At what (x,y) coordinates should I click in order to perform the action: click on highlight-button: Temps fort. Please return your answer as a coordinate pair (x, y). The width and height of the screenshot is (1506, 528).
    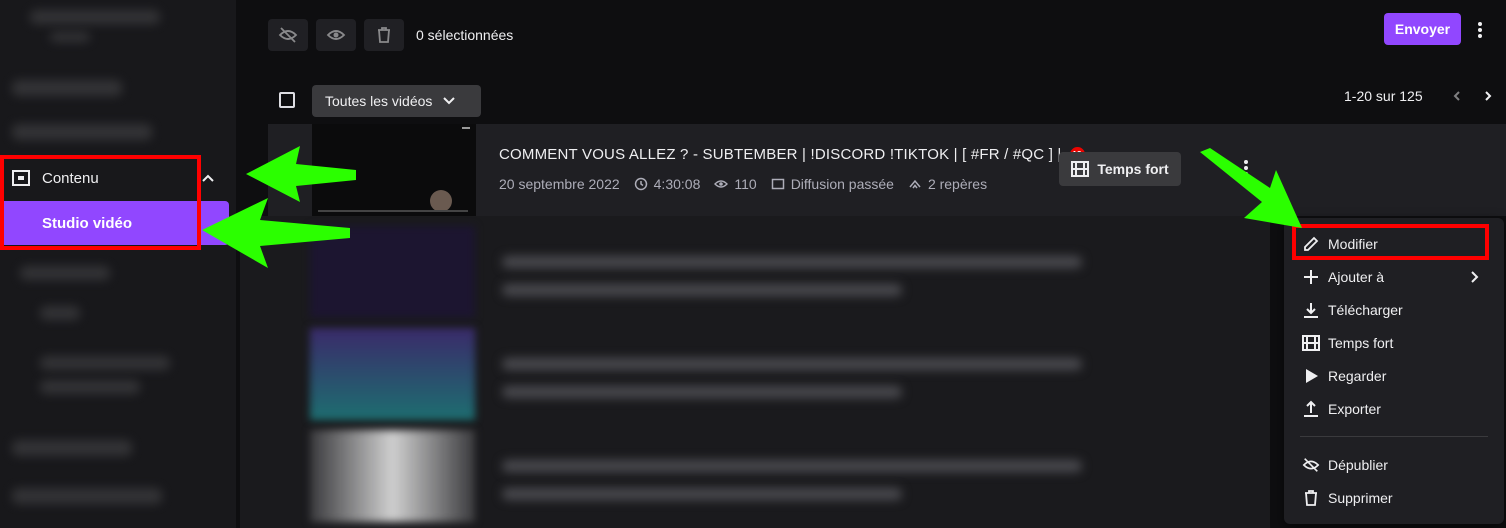
    Looking at the image, I should click on (1120, 169).